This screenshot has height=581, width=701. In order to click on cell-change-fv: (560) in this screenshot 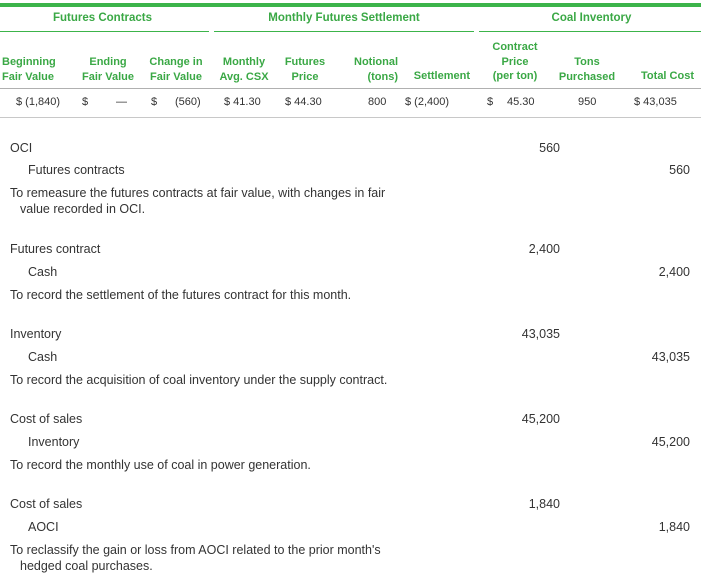, I will do `click(188, 102)`.